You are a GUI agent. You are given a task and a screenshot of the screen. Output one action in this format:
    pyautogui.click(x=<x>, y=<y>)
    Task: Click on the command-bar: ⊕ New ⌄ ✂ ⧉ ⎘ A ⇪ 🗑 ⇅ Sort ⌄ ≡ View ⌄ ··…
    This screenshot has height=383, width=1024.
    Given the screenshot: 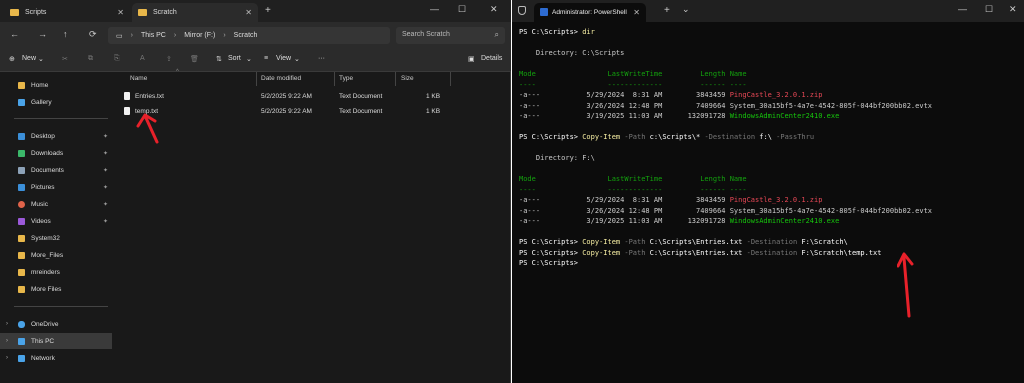 What is the action you would take?
    pyautogui.click(x=255, y=60)
    